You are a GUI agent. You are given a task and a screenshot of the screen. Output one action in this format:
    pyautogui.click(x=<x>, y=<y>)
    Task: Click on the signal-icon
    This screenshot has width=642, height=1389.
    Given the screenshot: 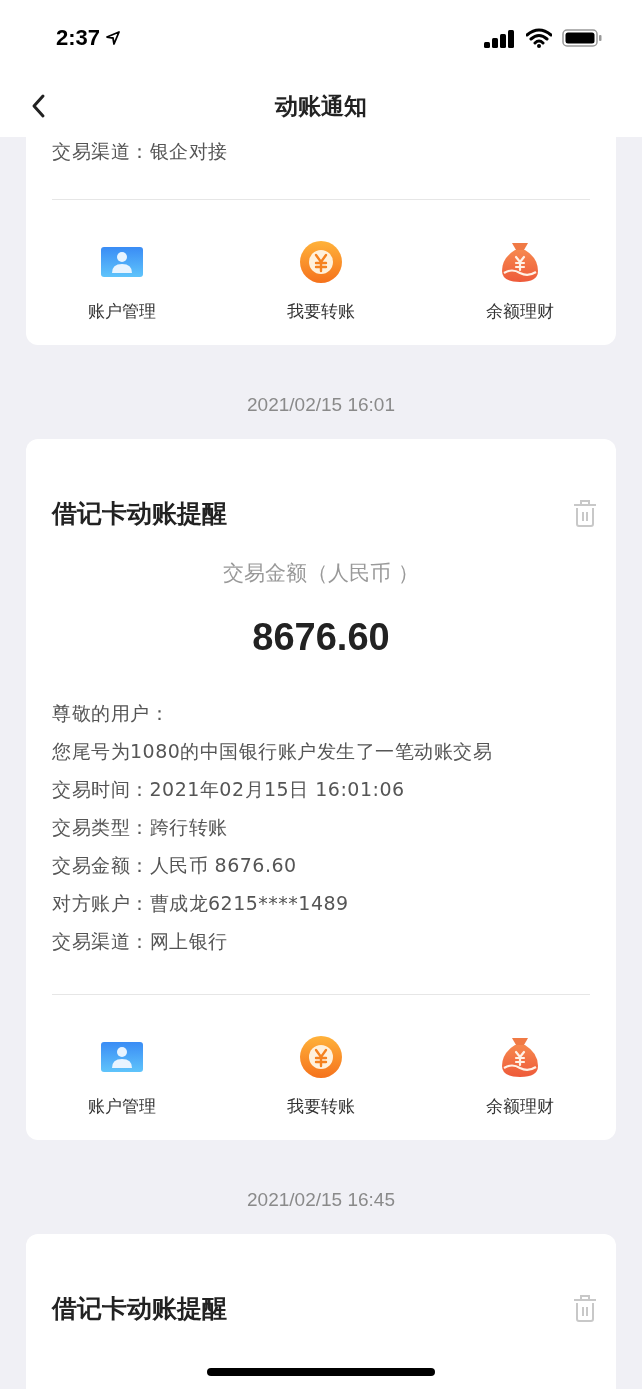 What is the action you would take?
    pyautogui.click(x=500, y=37)
    